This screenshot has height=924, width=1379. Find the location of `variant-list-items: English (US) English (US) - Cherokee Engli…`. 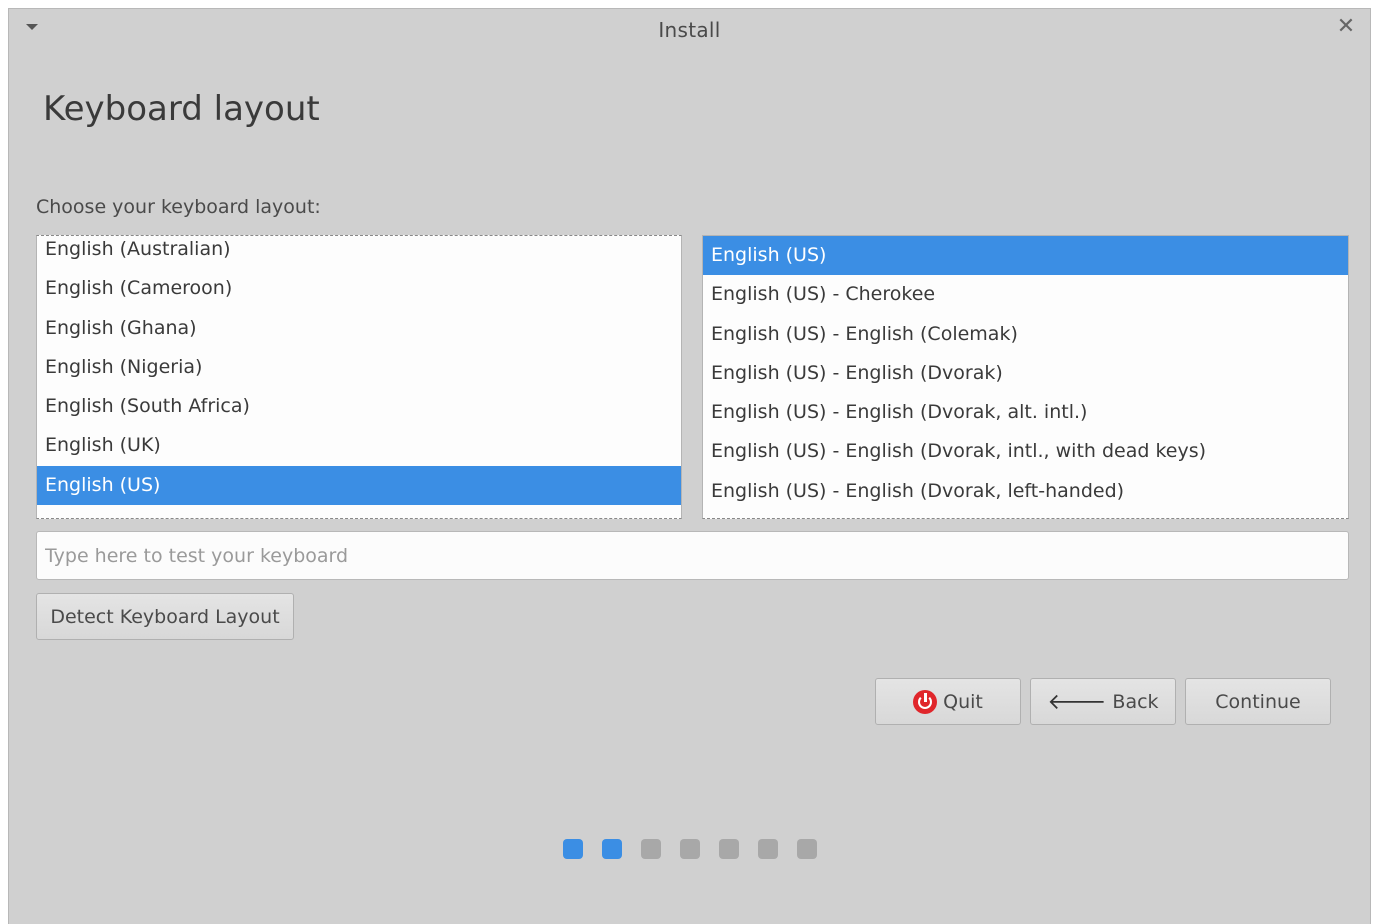

variant-list-items: English (US) English (US) - Cherokee Engli… is located at coordinates (1025, 373).